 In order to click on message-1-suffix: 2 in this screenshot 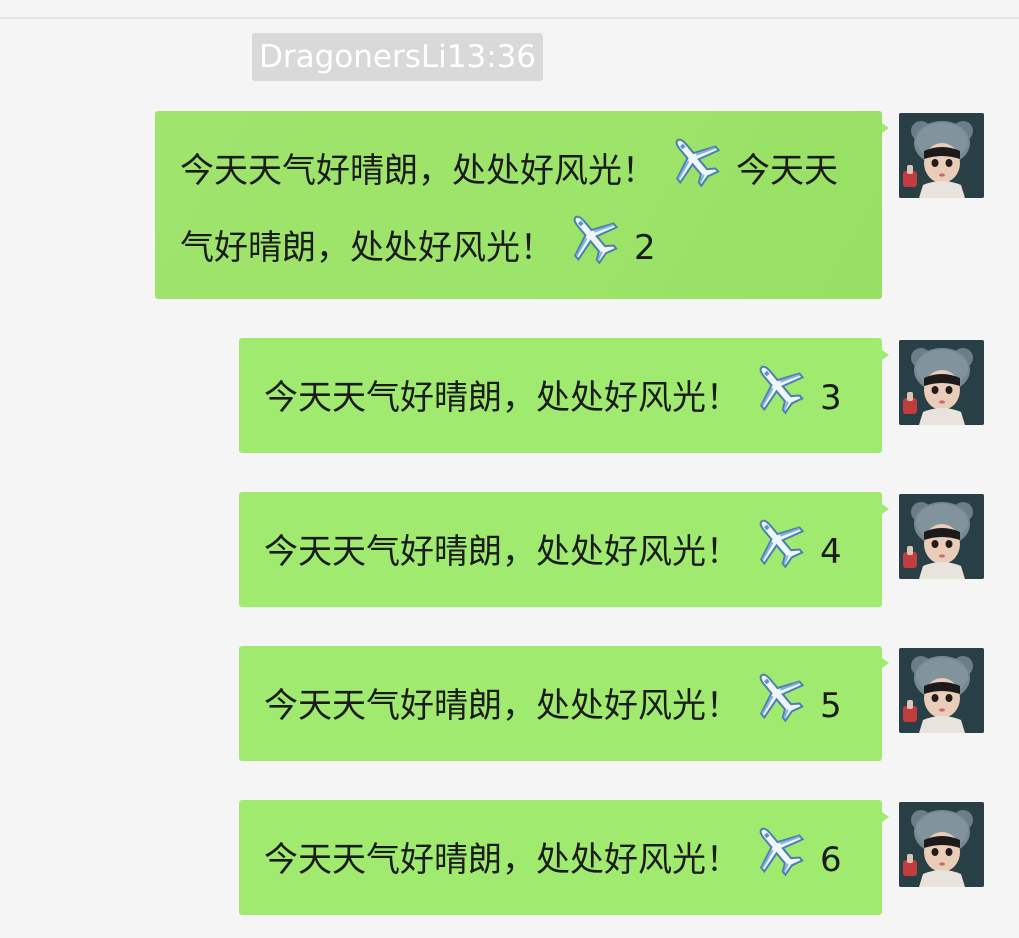, I will do `click(645, 248)`.